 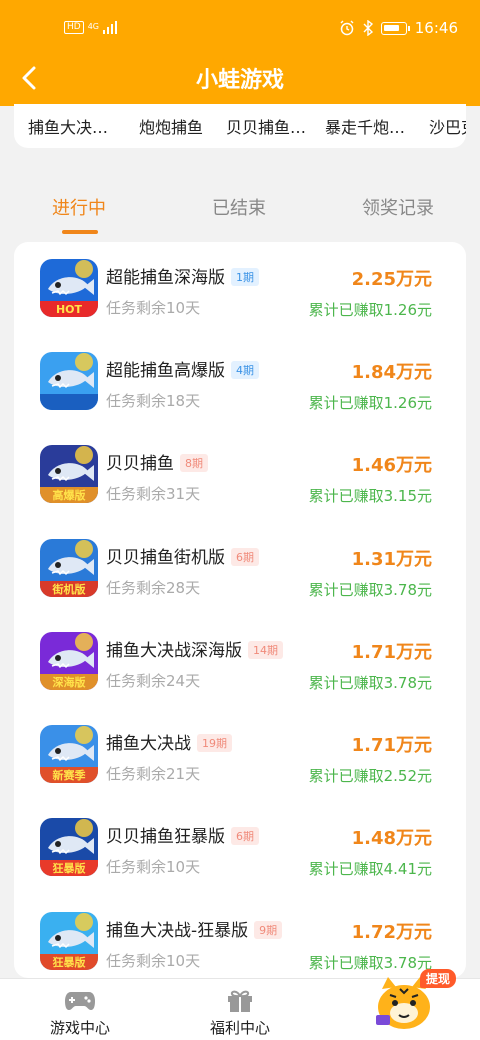 What do you see at coordinates (265, 650) in the screenshot?
I see `period-badge: 14期` at bounding box center [265, 650].